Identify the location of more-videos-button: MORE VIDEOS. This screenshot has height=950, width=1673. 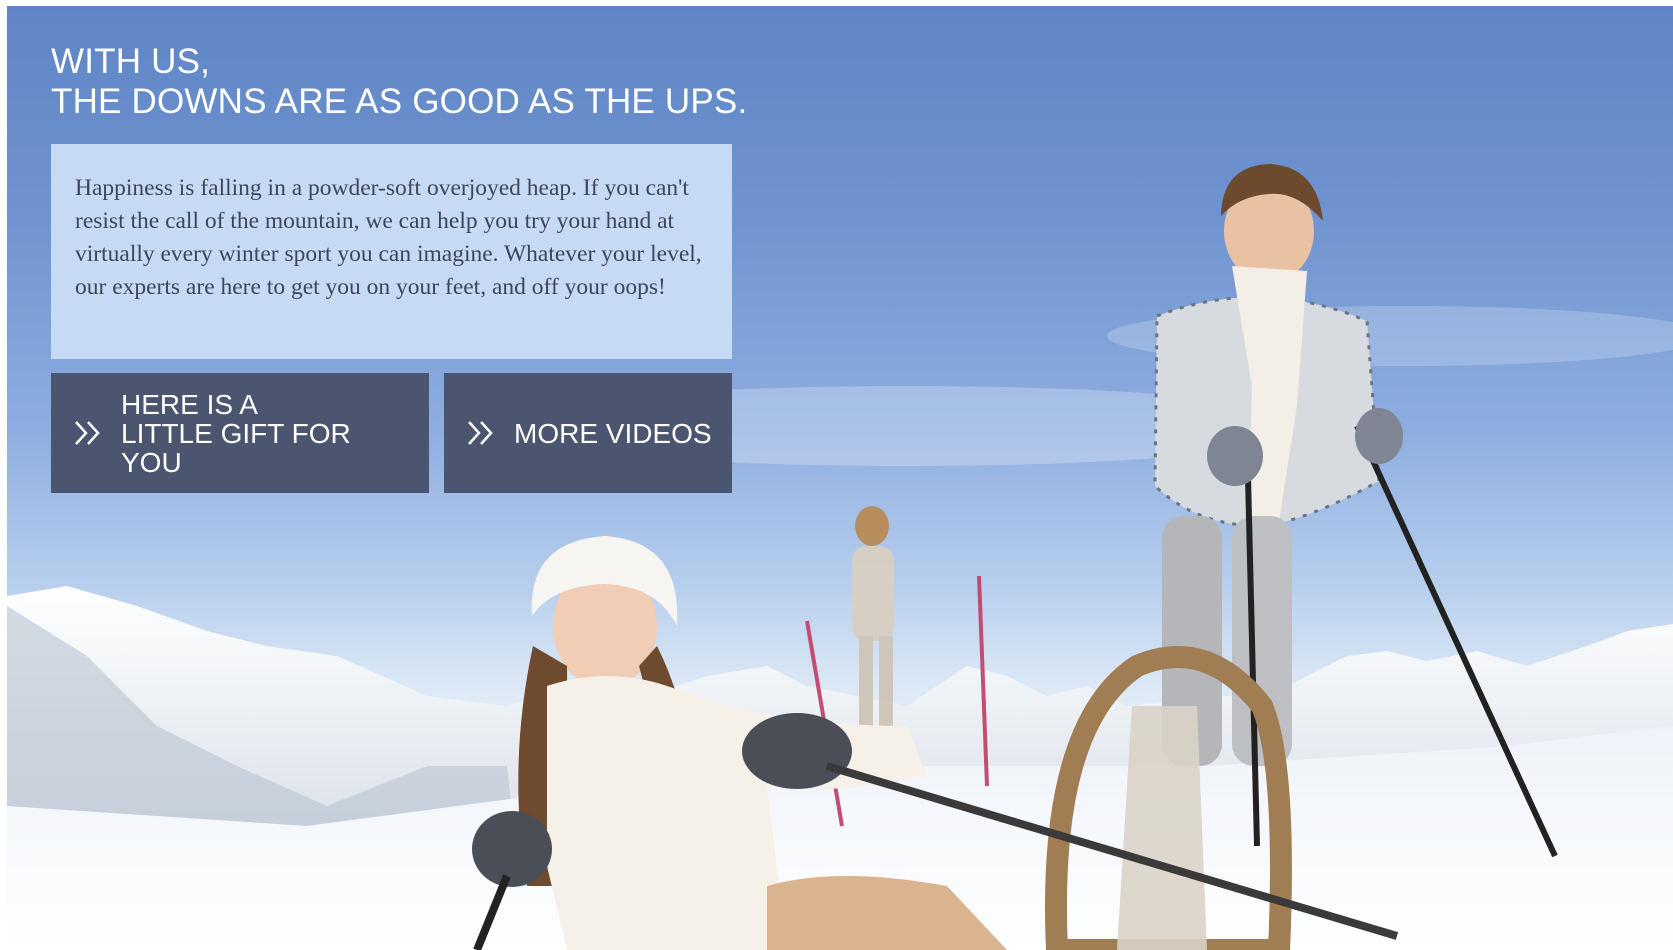
(588, 433).